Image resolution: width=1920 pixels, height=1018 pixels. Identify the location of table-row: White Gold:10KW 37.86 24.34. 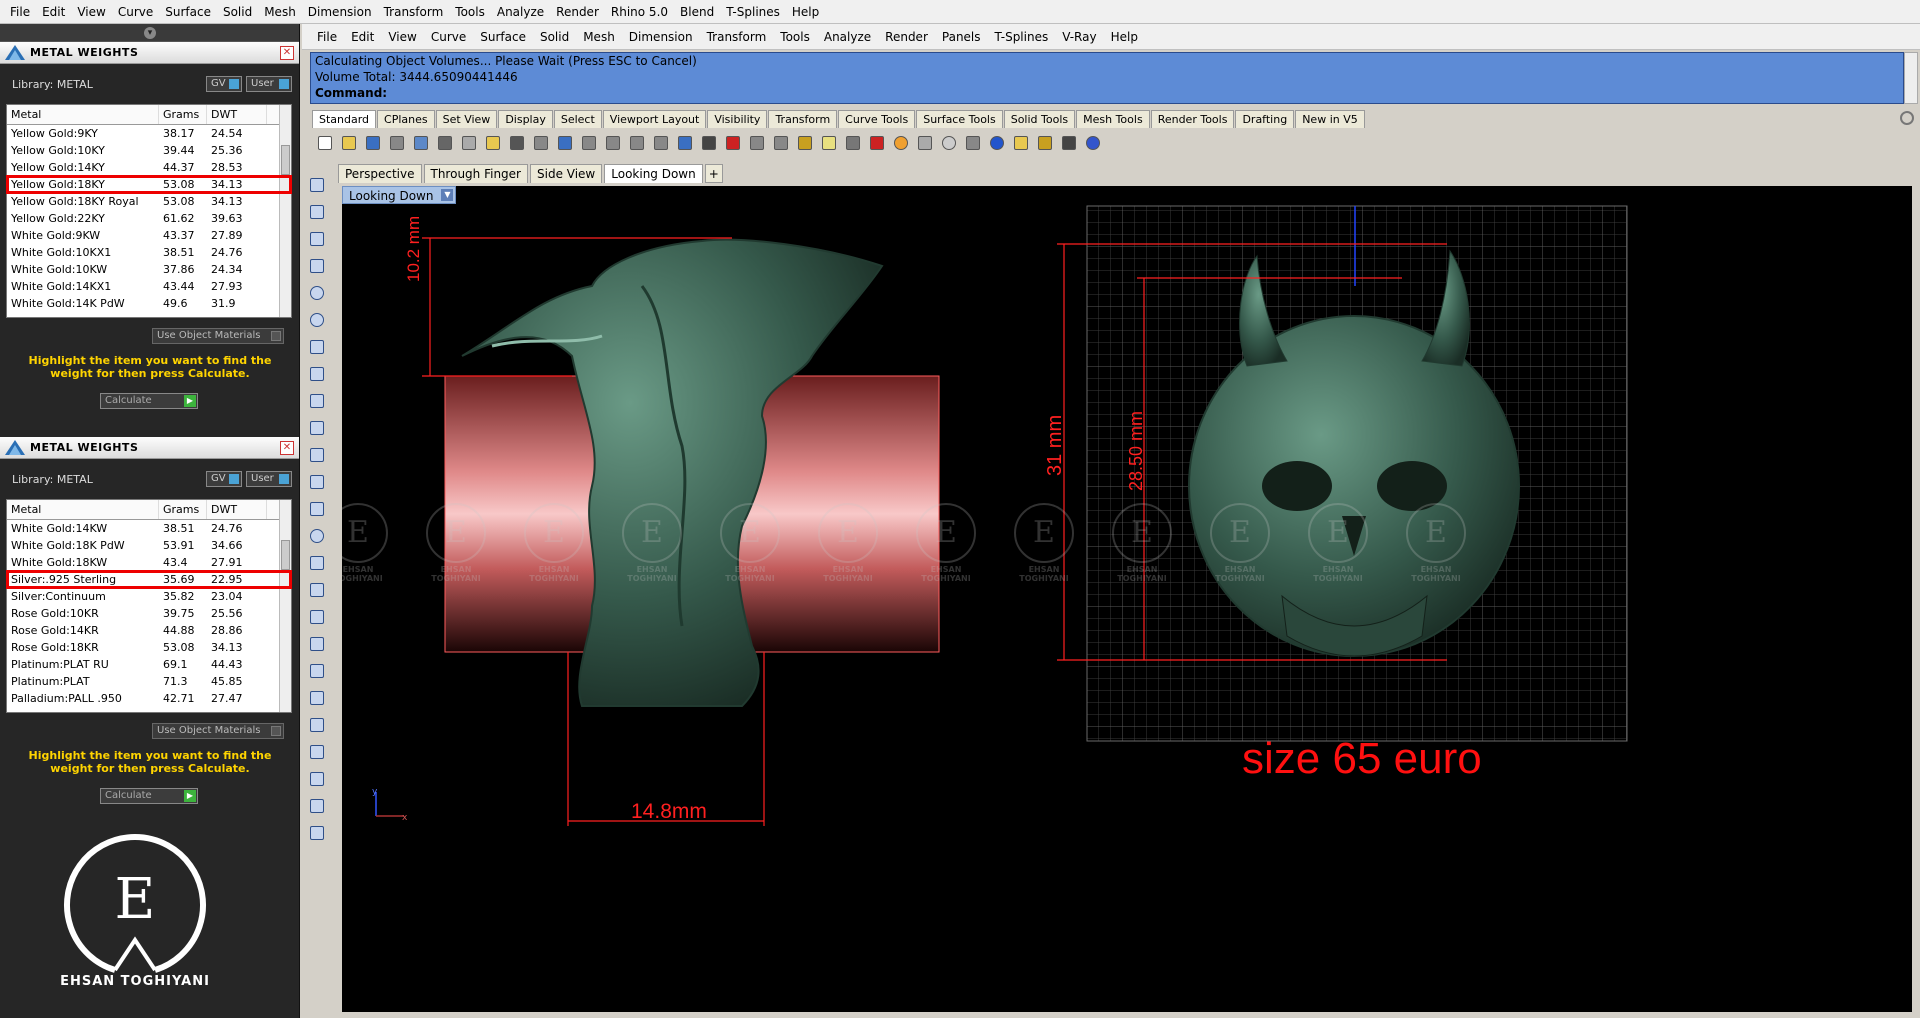
(149, 269).